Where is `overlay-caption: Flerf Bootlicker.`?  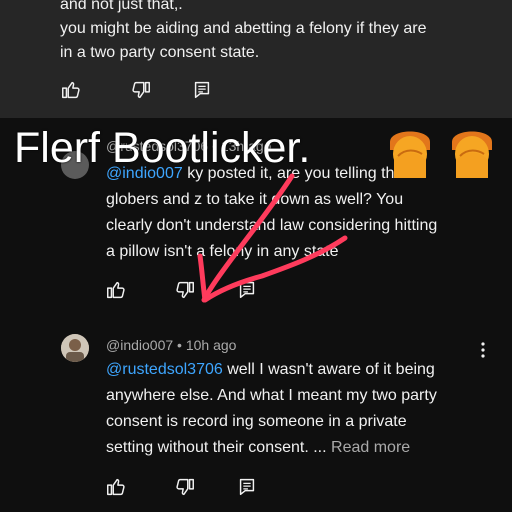 overlay-caption: Flerf Bootlicker. is located at coordinates (162, 148).